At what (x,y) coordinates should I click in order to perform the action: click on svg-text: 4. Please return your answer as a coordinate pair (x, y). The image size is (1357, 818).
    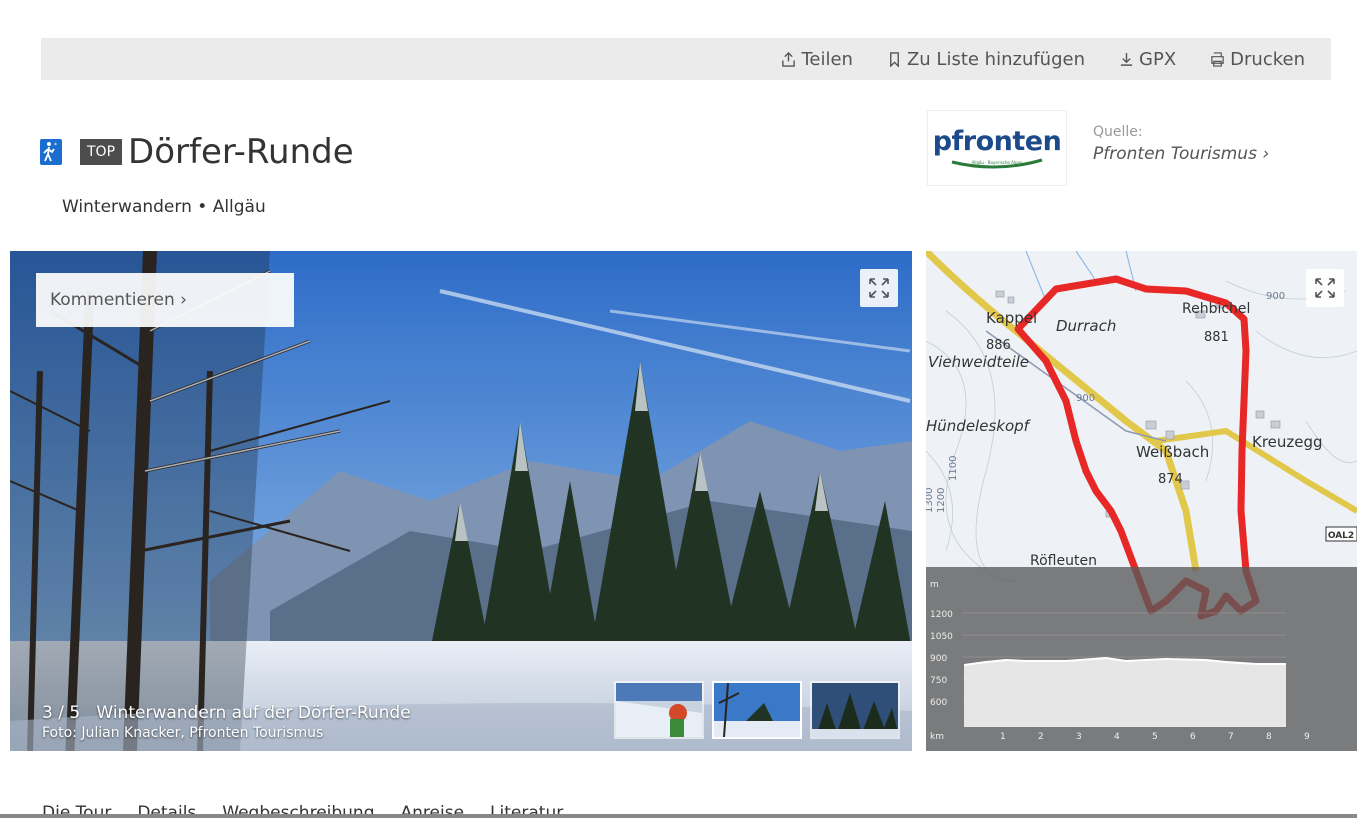
    Looking at the image, I should click on (1117, 737).